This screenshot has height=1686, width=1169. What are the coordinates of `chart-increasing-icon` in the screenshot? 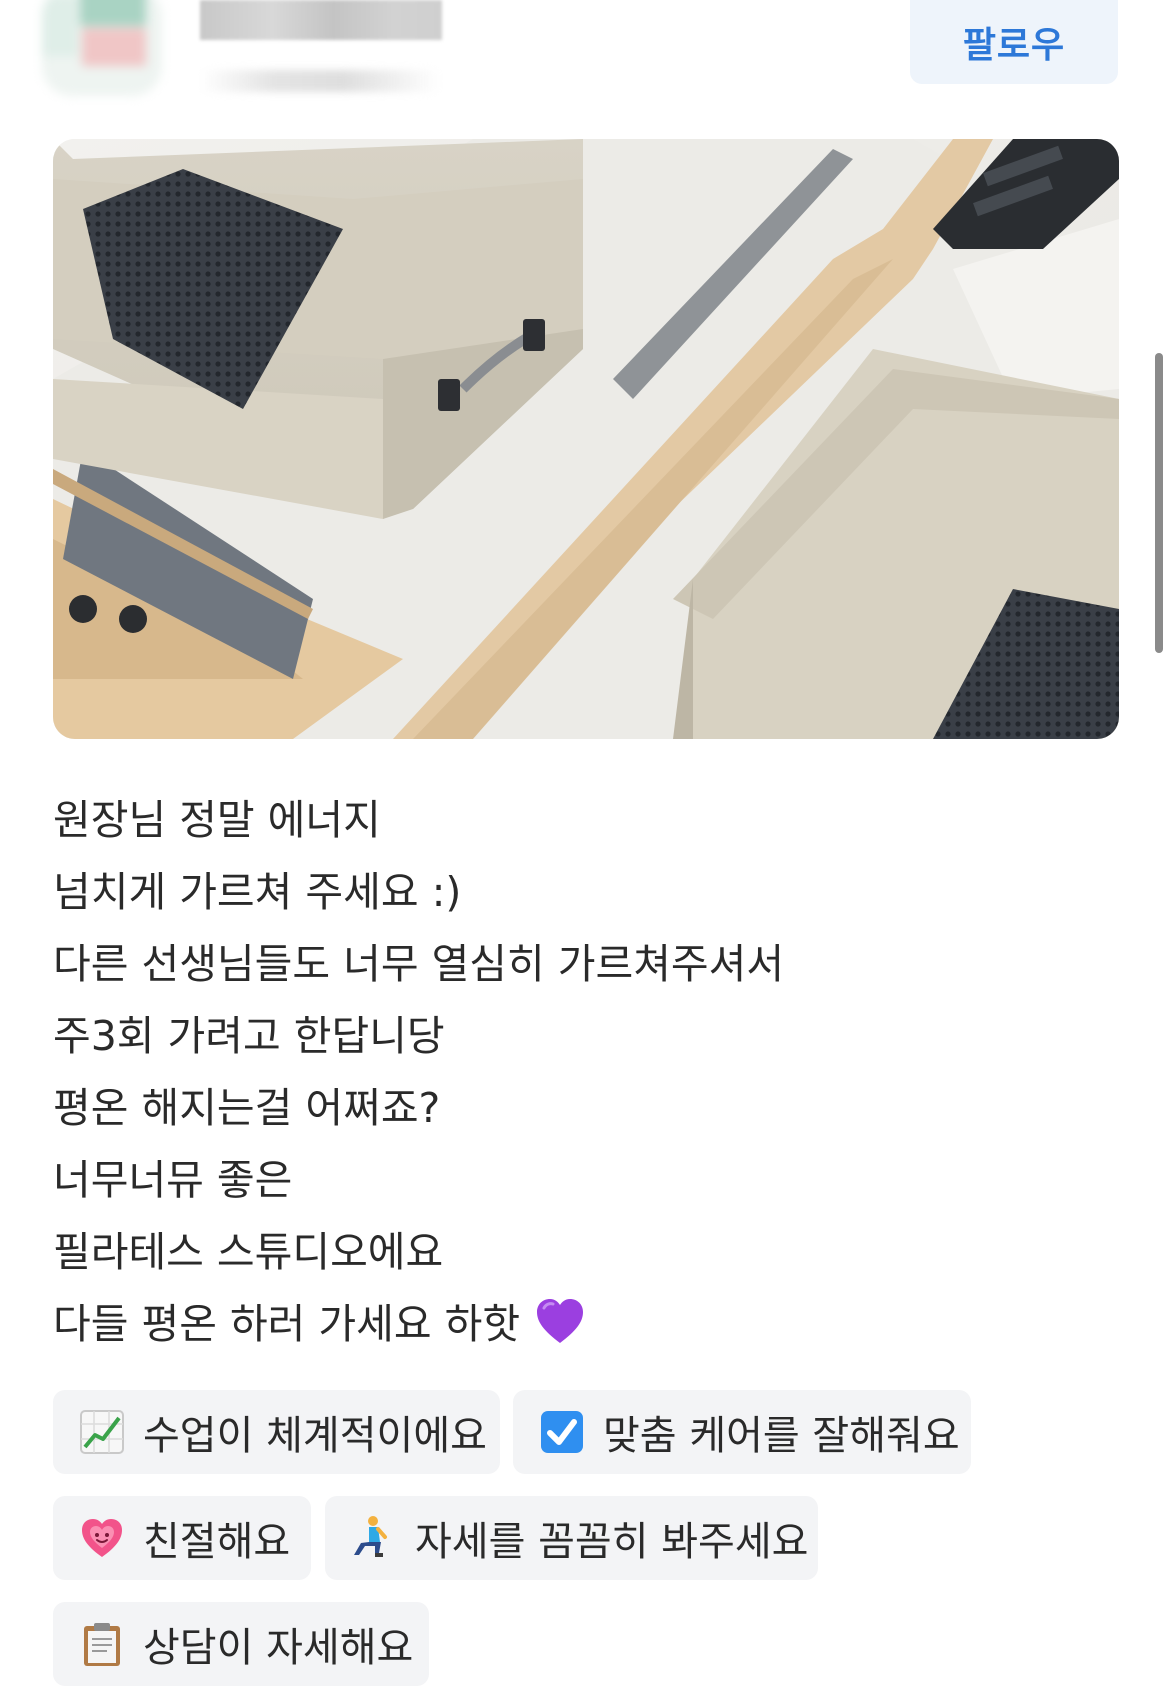 It's located at (102, 1432).